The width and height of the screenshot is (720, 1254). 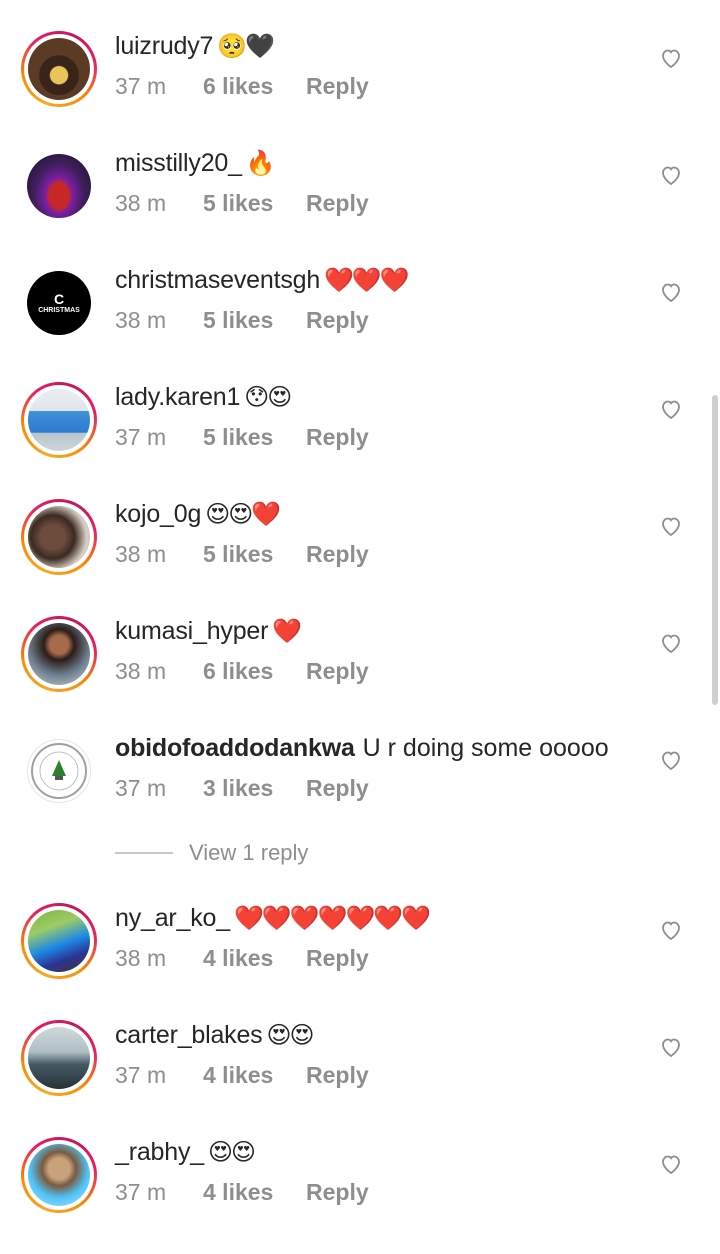 What do you see at coordinates (164, 46) in the screenshot?
I see `comment-username: luizrudy7` at bounding box center [164, 46].